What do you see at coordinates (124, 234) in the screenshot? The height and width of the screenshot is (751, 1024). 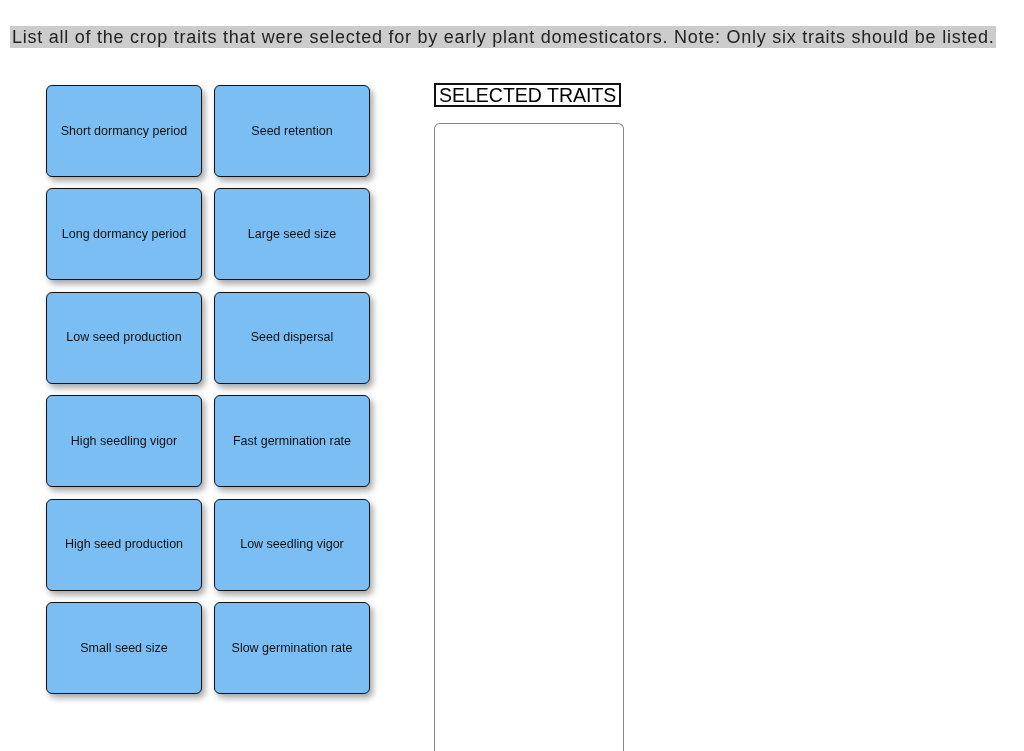 I see `trait-card: Long dormancy period` at bounding box center [124, 234].